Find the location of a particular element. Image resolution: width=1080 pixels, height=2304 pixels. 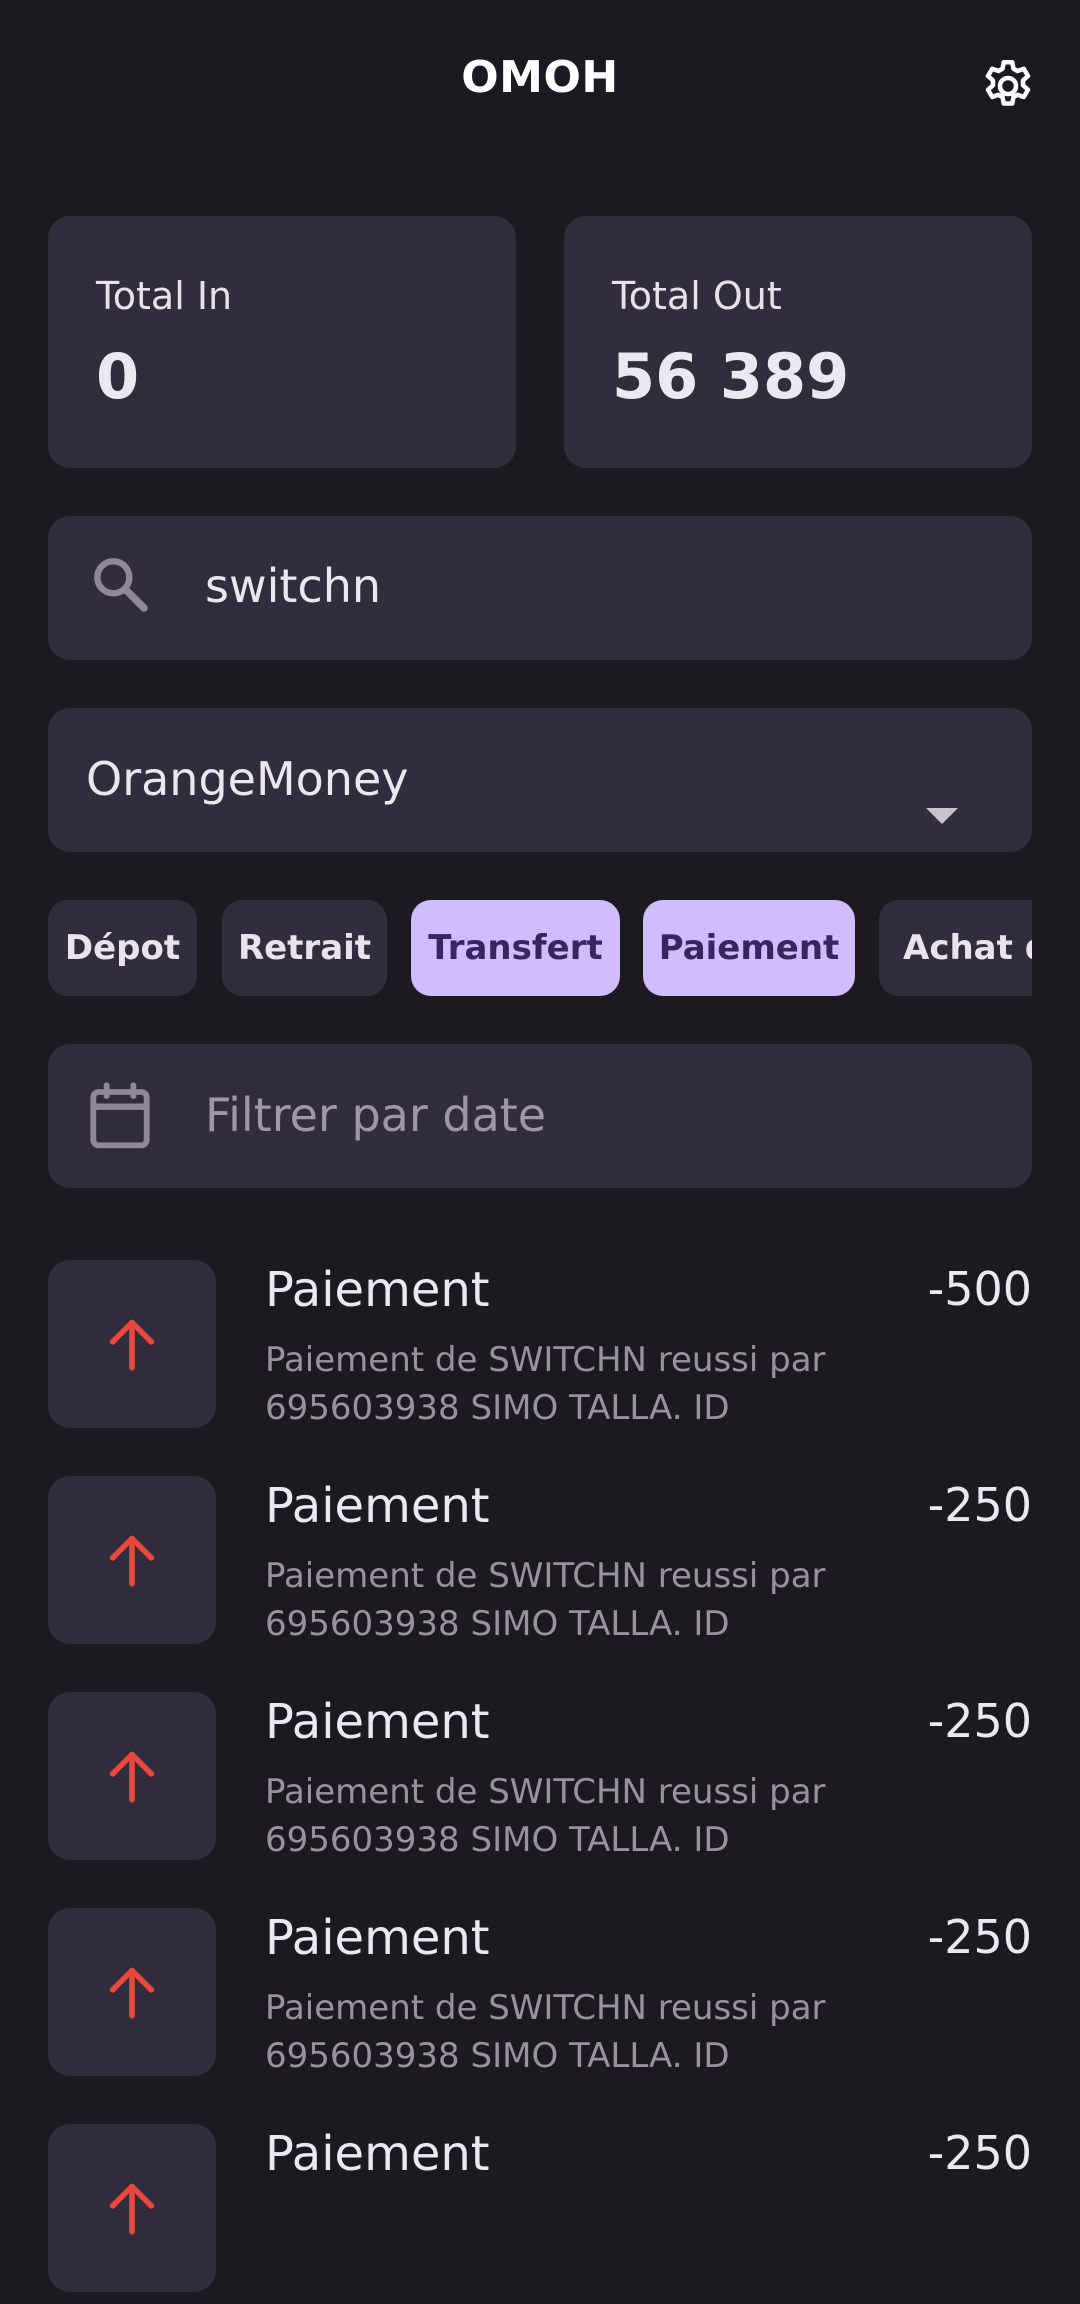

transaction-amount: -500 is located at coordinates (979, 1289).